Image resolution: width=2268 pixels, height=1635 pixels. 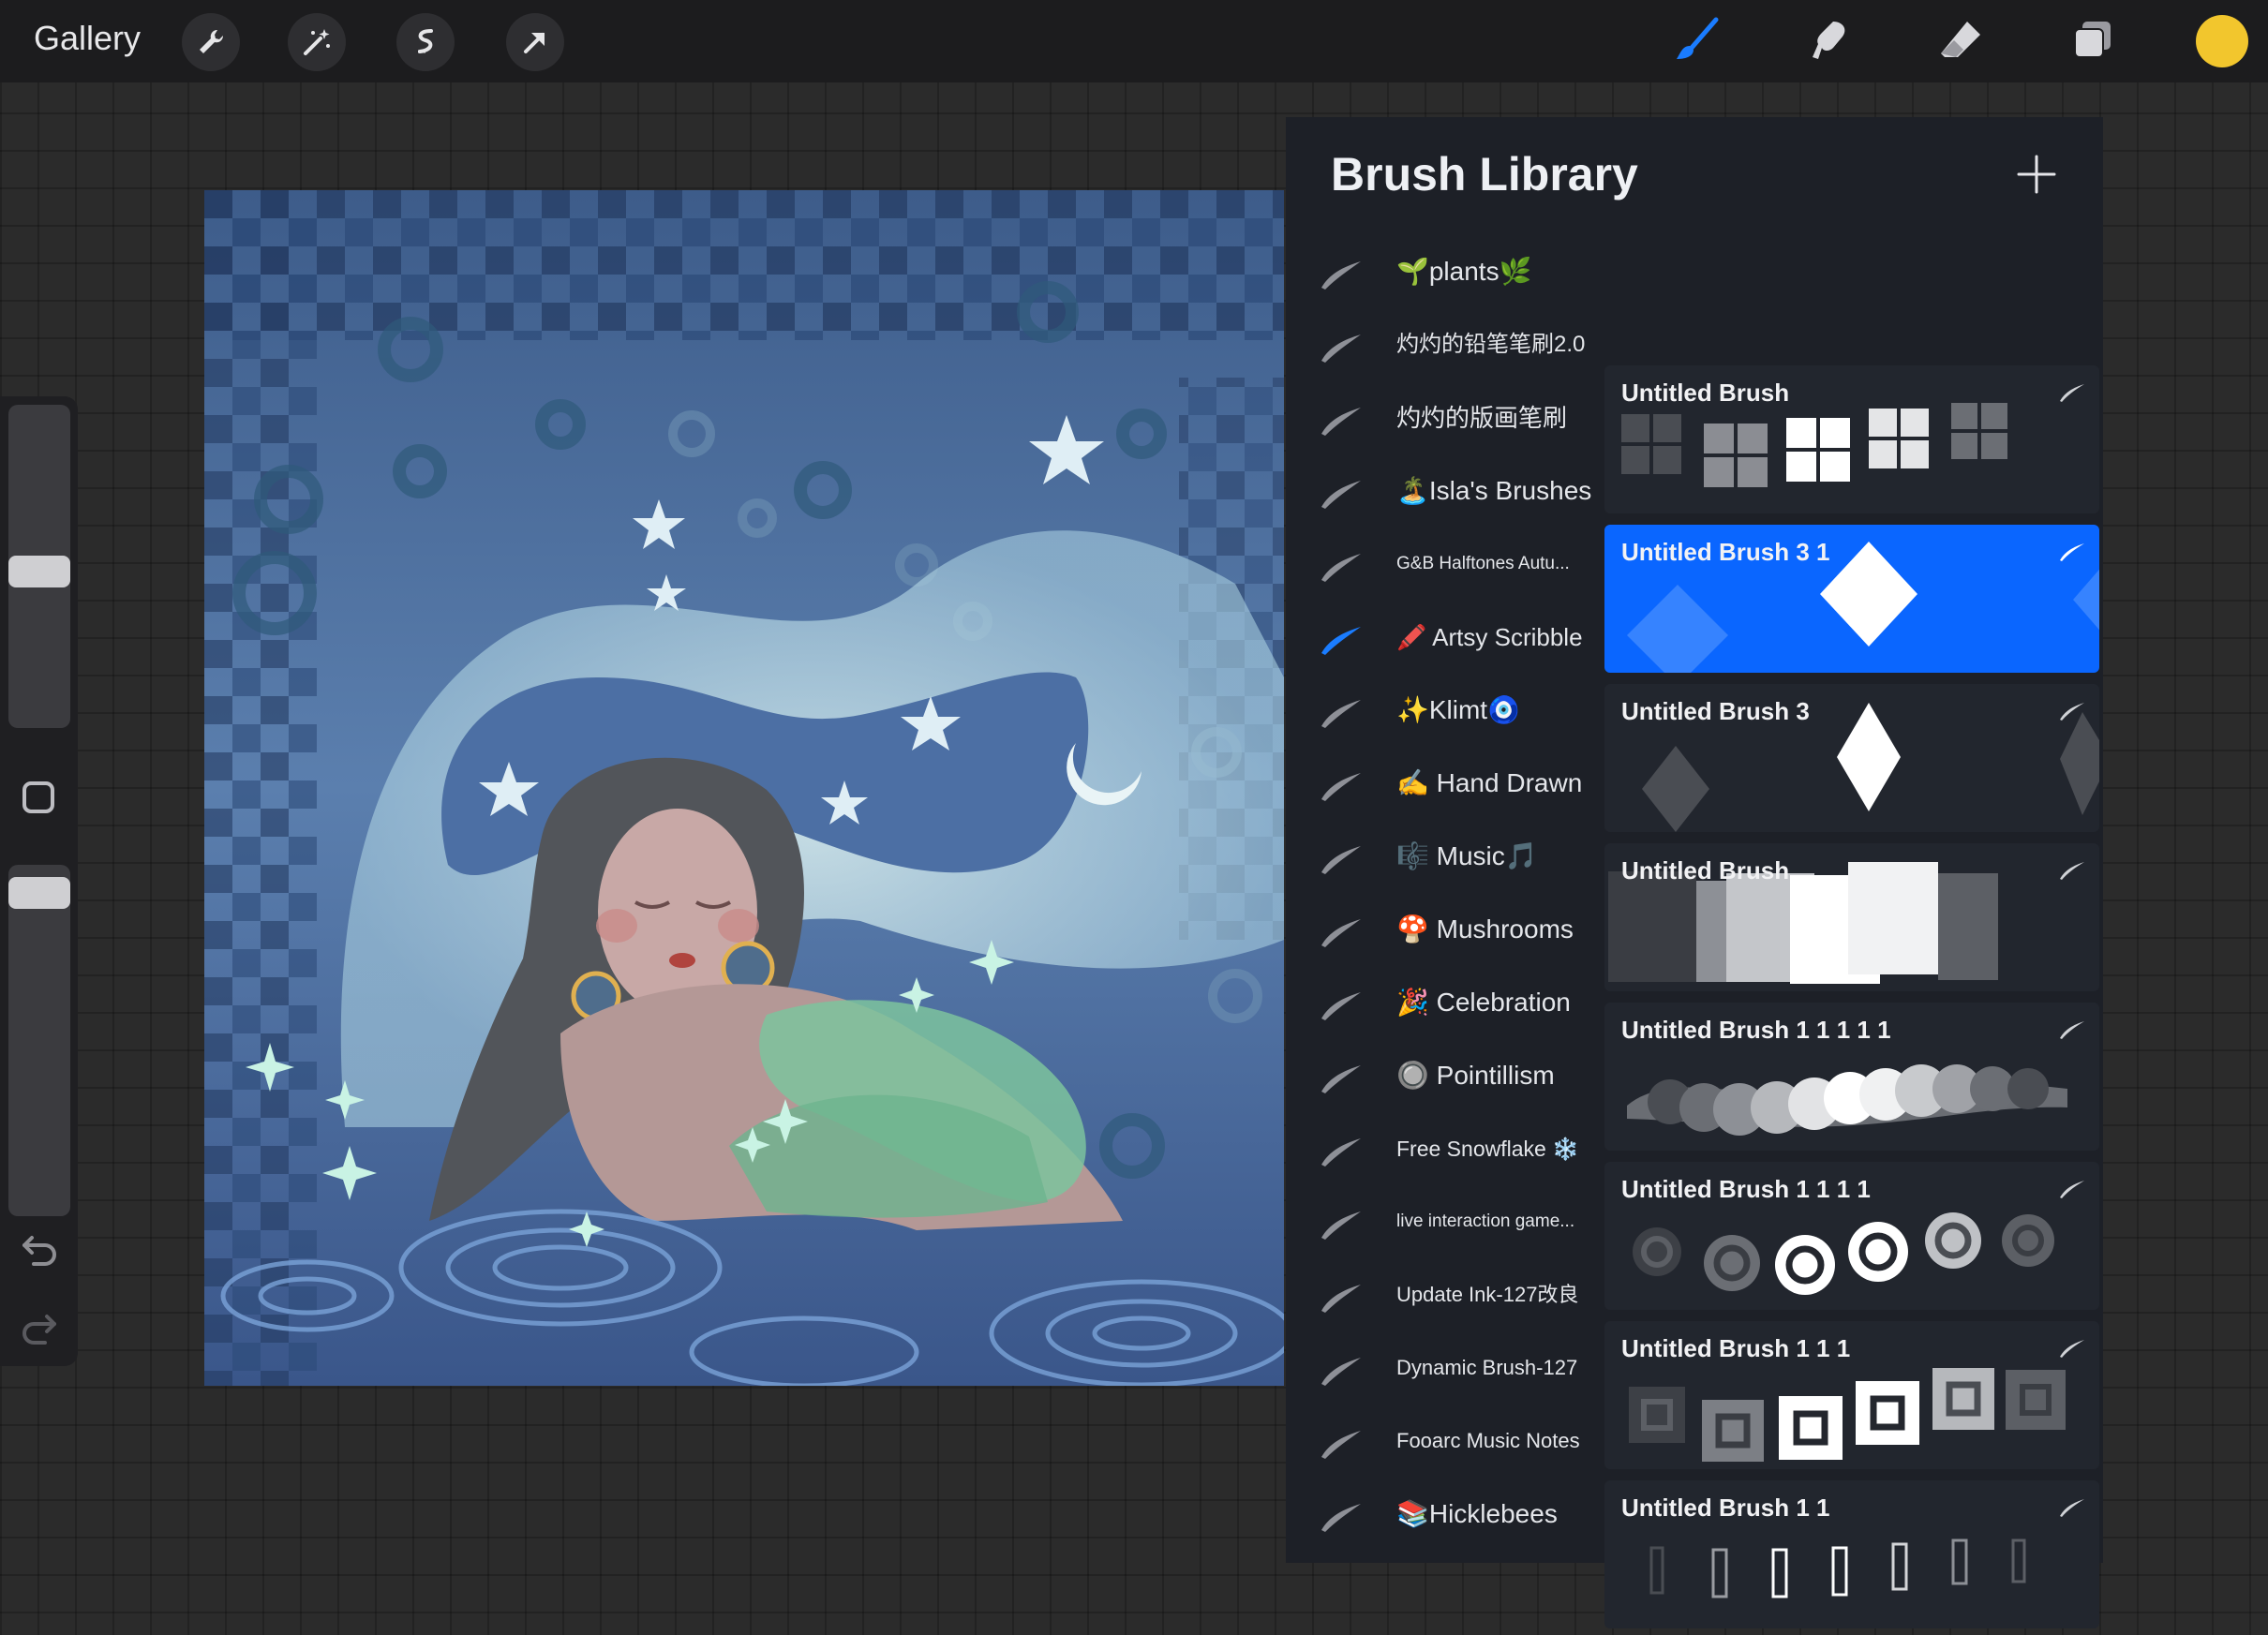 I want to click on brush-set-item: 🏝️Isla's Brushes, so click(x=1445, y=491).